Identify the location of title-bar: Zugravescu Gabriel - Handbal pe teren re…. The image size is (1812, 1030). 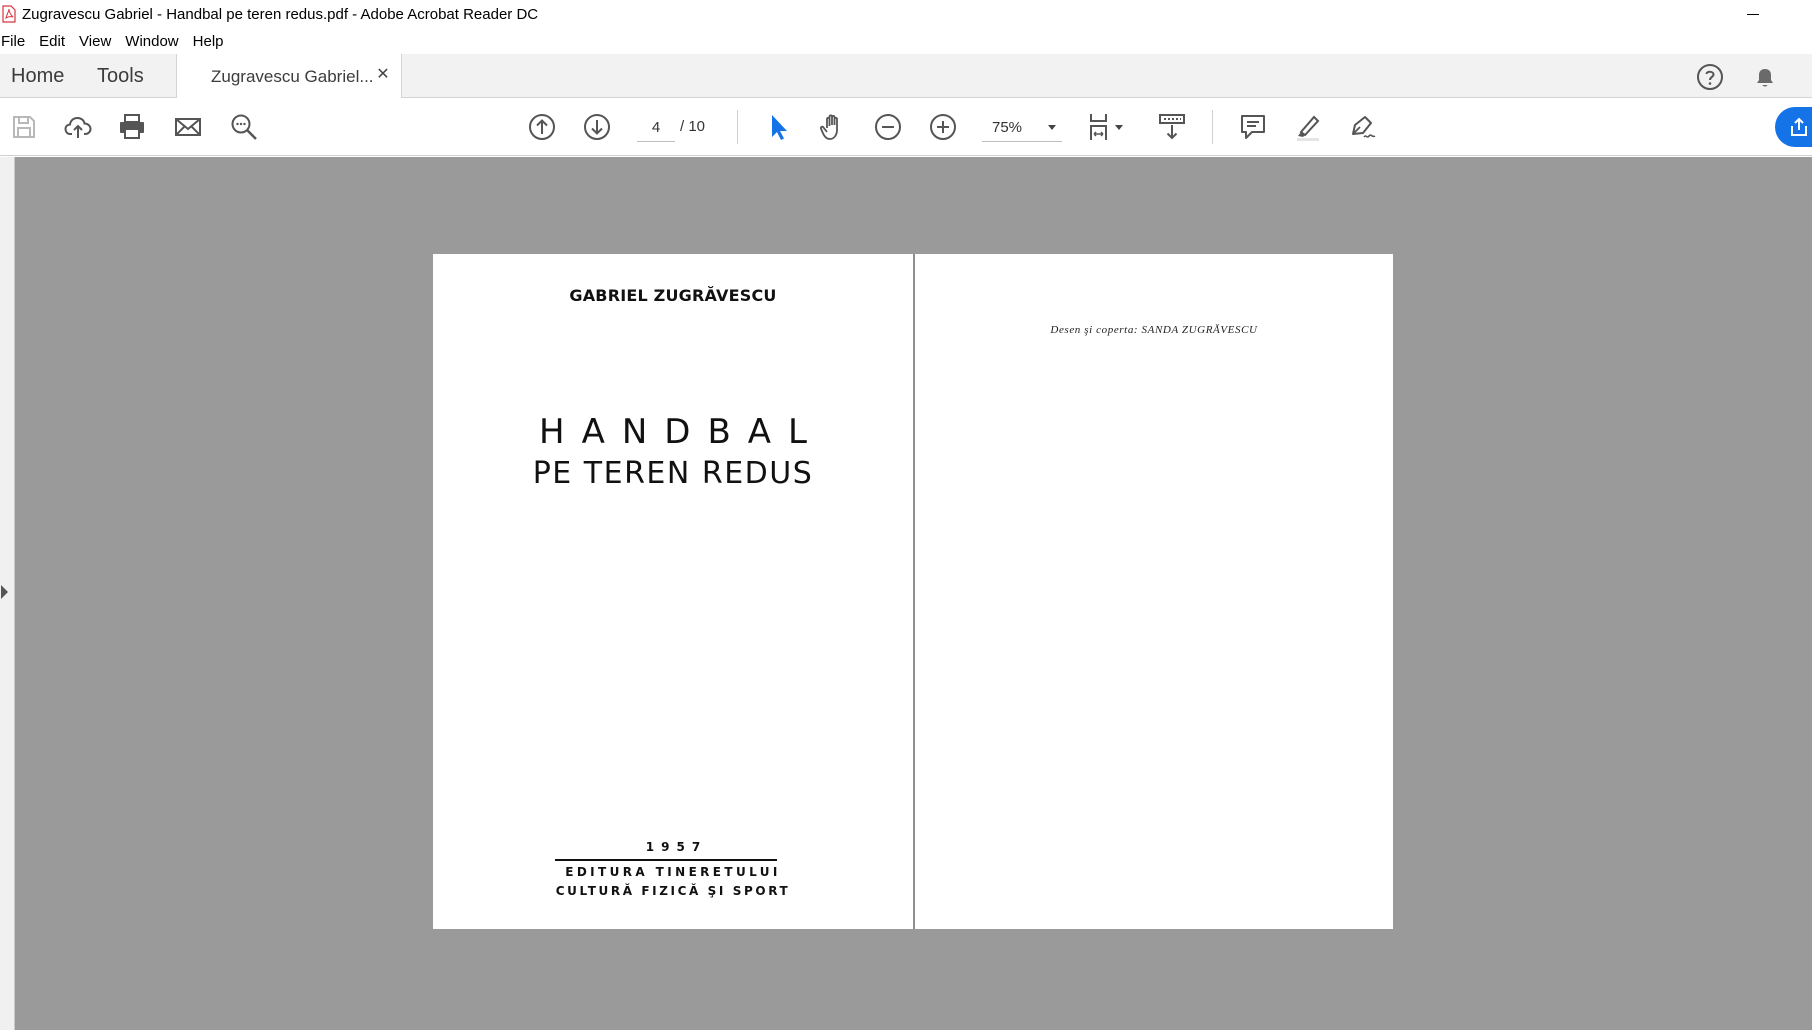
(906, 14).